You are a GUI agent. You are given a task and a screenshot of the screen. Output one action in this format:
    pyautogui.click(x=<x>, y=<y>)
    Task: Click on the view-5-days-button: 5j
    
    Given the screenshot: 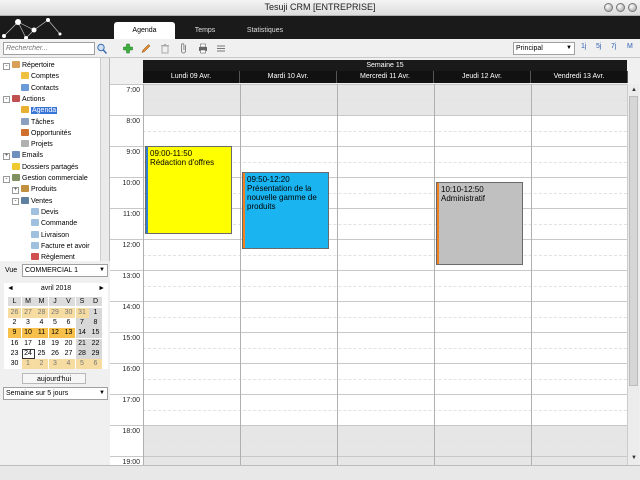 What is the action you would take?
    pyautogui.click(x=598, y=46)
    